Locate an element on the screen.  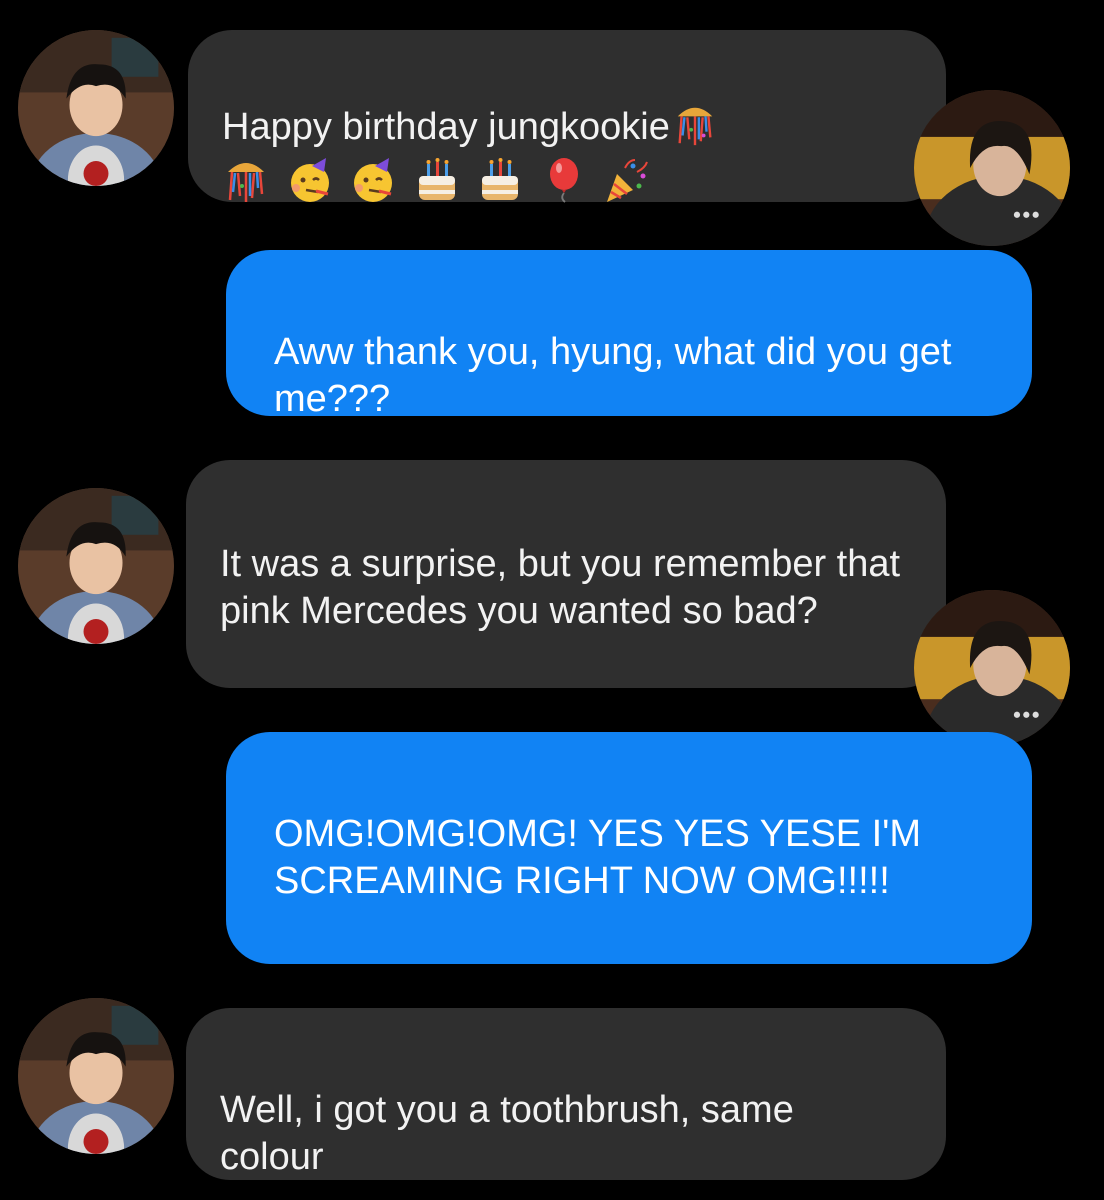
message-bubble-received: Happy birthday jungkookie is located at coordinates (567, 116).